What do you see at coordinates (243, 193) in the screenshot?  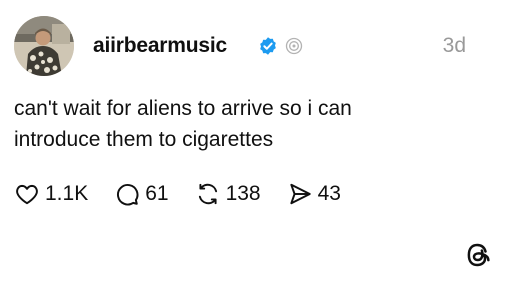 I see `repost-count: 138` at bounding box center [243, 193].